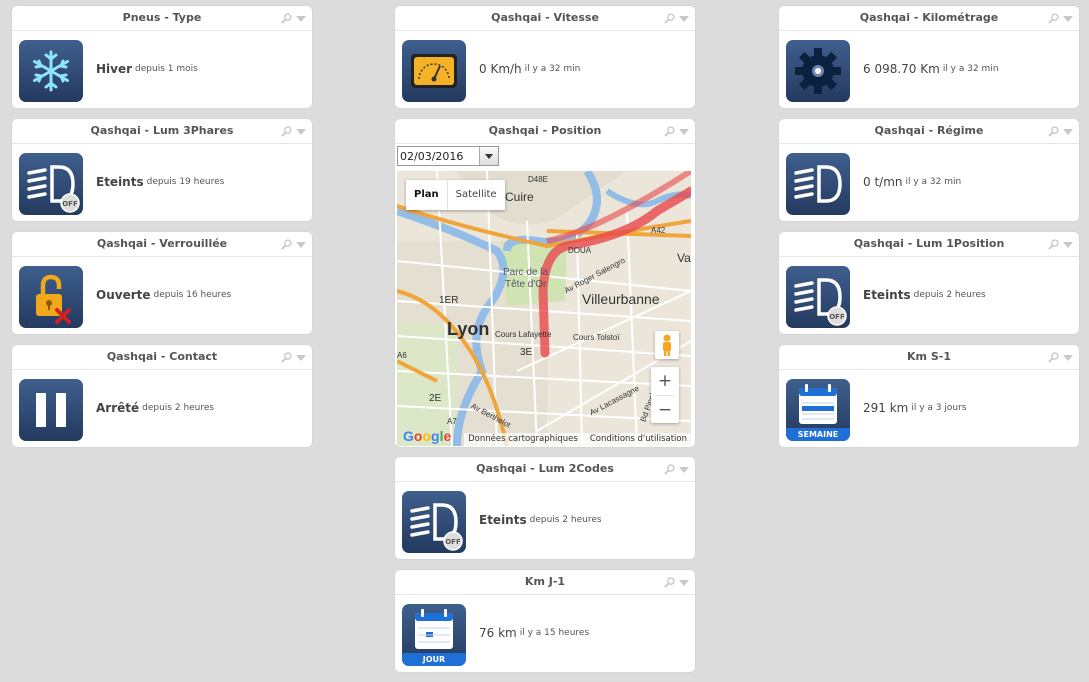  Describe the element at coordinates (929, 396) in the screenshot. I see `widget-km-s1: Km S-1 SEMAINE 291 km il y a 3 jours` at that location.